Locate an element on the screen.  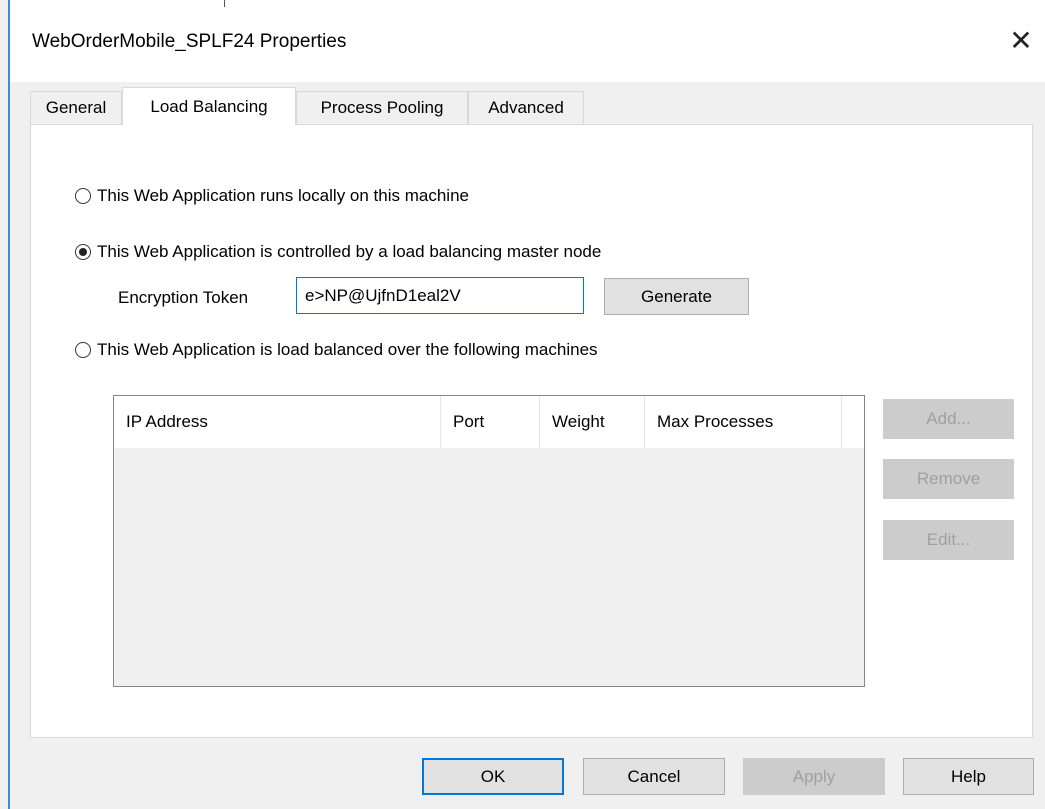
window-title: WebOrderMobile_SPLF24 Properties is located at coordinates (189, 41).